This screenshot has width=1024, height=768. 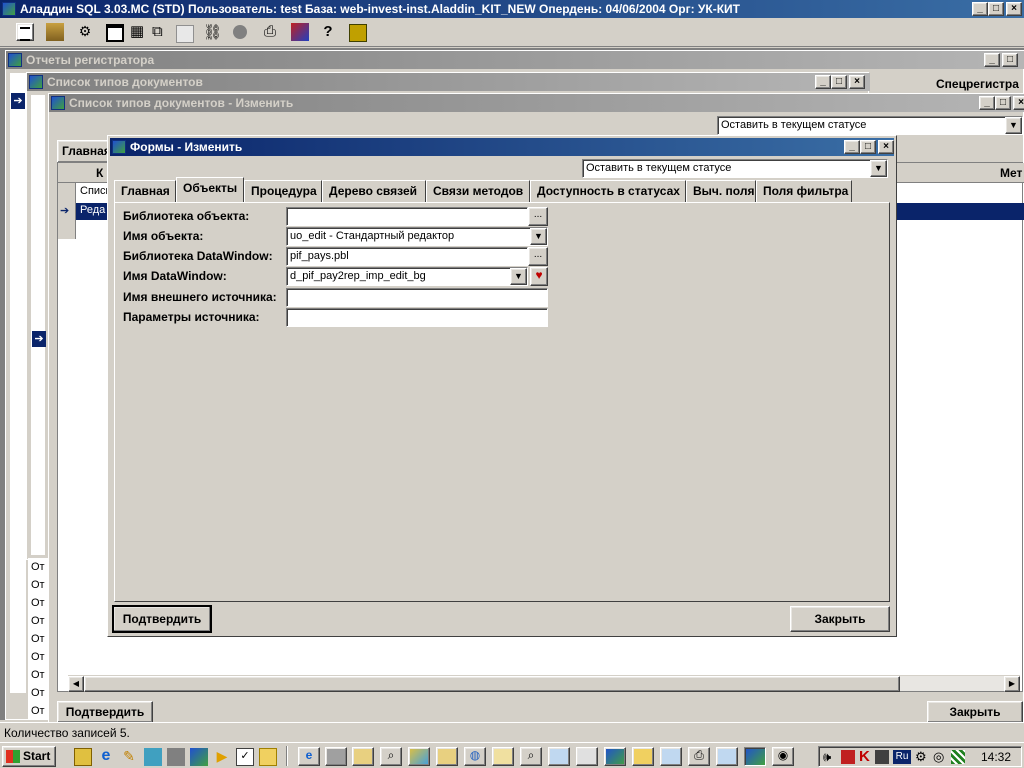 What do you see at coordinates (643, 756) in the screenshot?
I see `task-folder-window-icon` at bounding box center [643, 756].